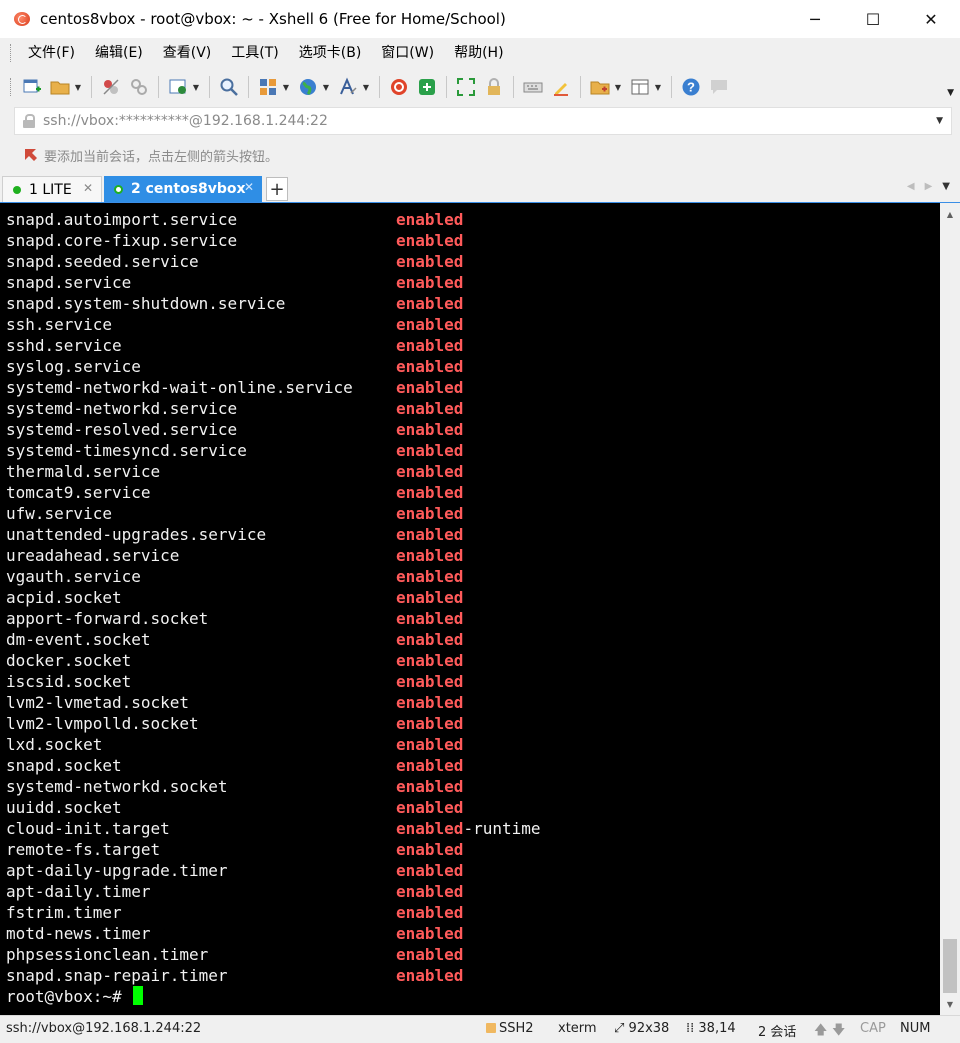 This screenshot has width=960, height=1043. I want to click on tab-label: 2 centos8vbox, so click(188, 189).